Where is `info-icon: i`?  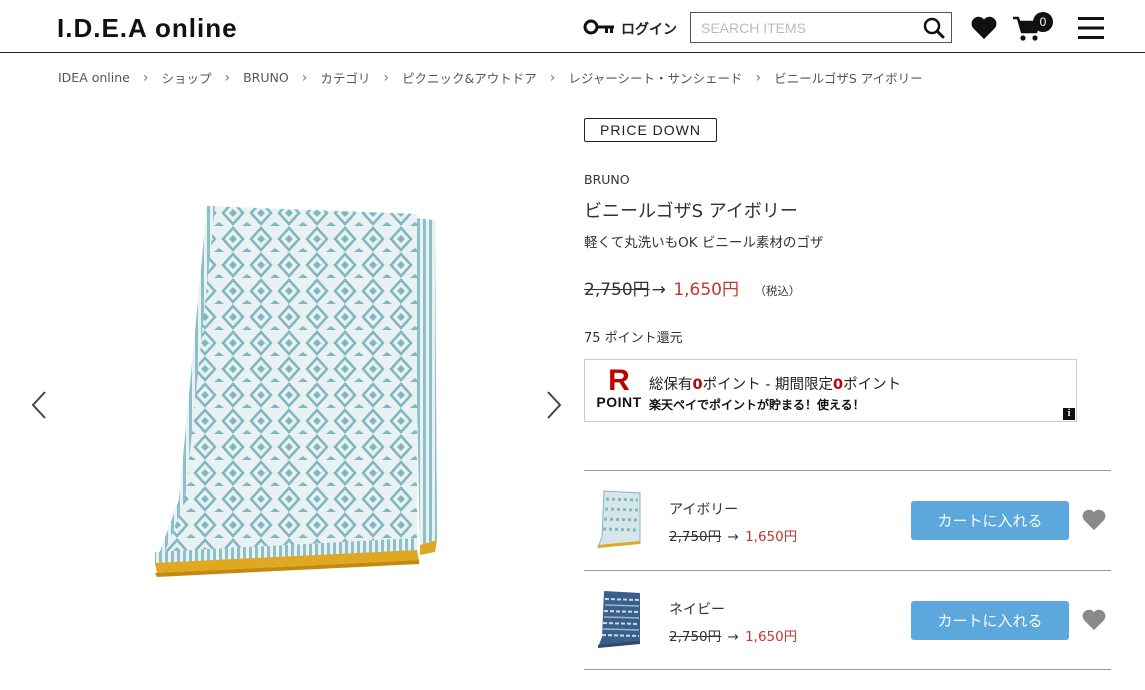
info-icon: i is located at coordinates (1069, 414).